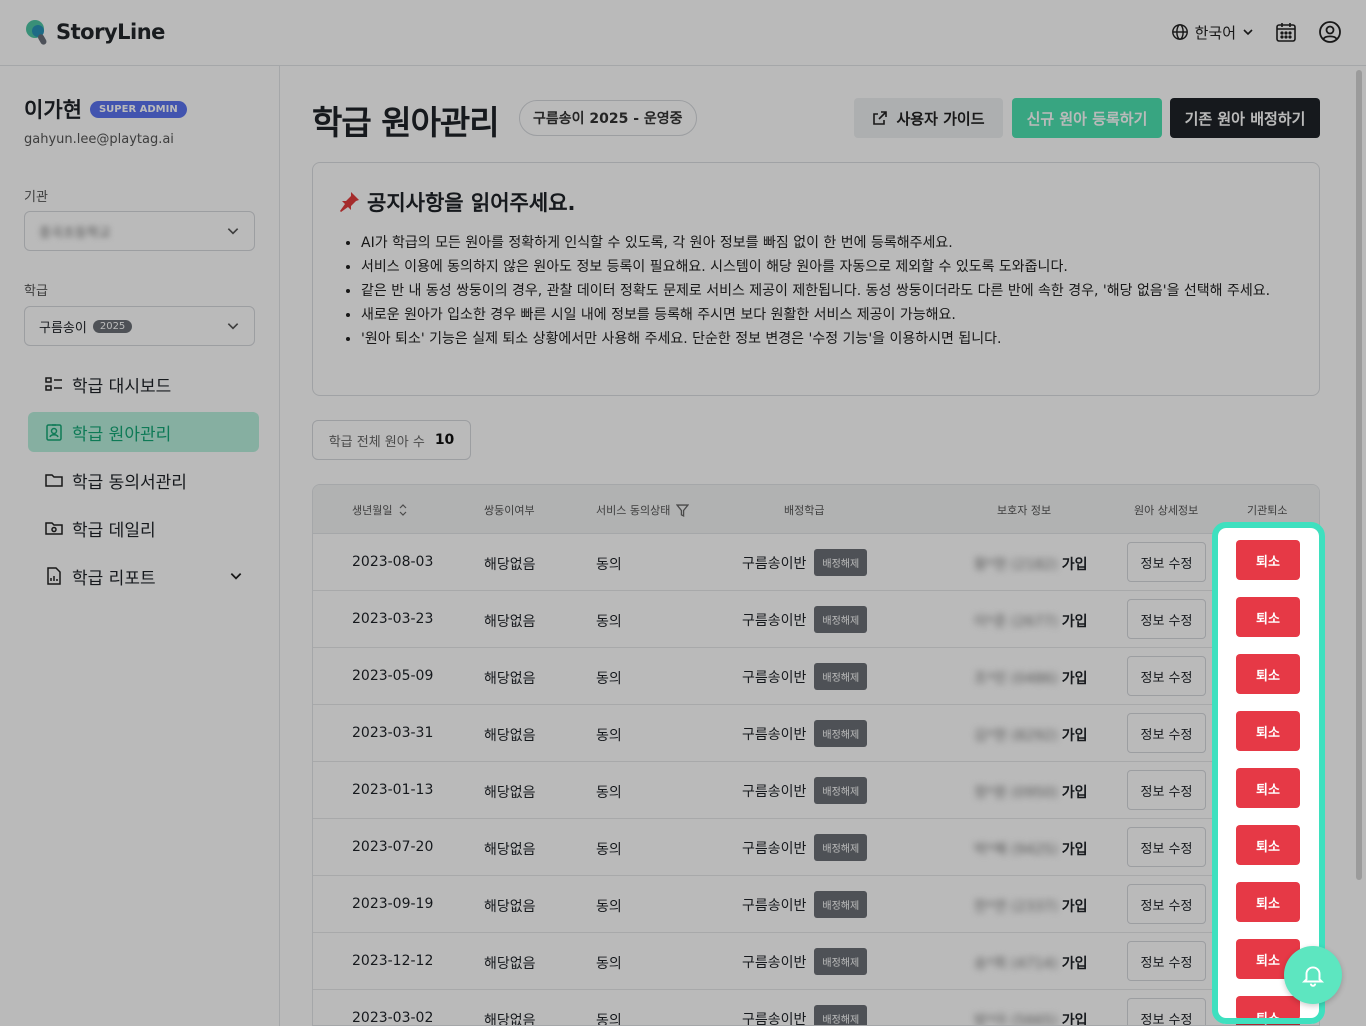 The image size is (1366, 1026). What do you see at coordinates (1212, 32) in the screenshot?
I see `language-selector: 한국어` at bounding box center [1212, 32].